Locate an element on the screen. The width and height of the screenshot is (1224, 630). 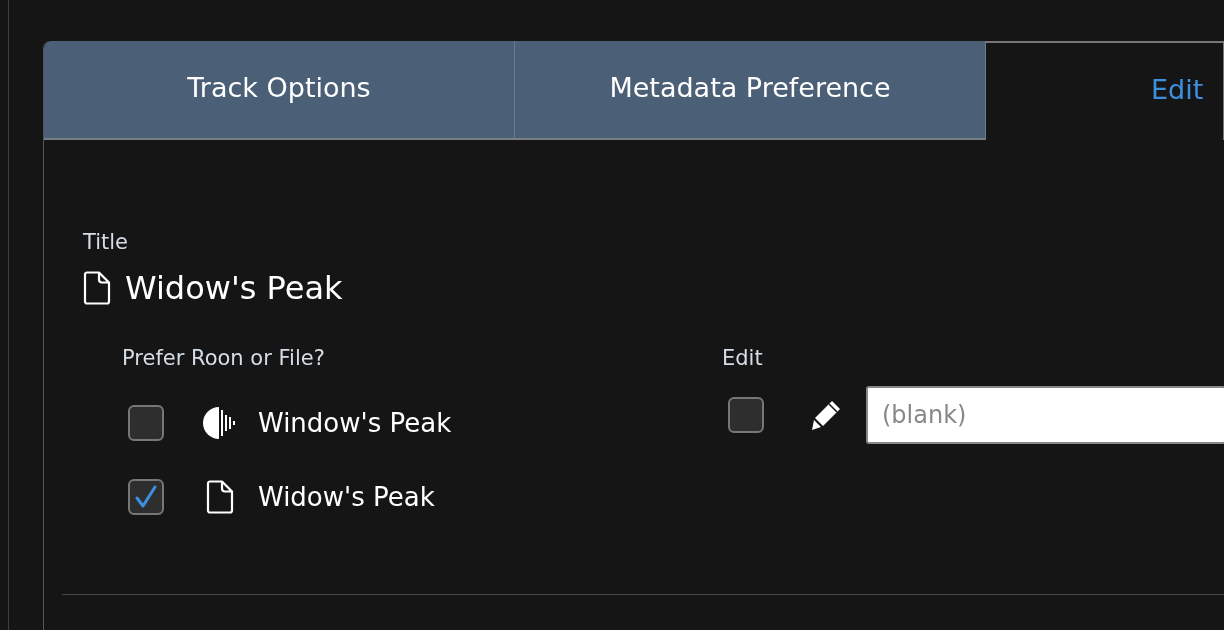
tab: Metadata Preference is located at coordinates (750, 90).